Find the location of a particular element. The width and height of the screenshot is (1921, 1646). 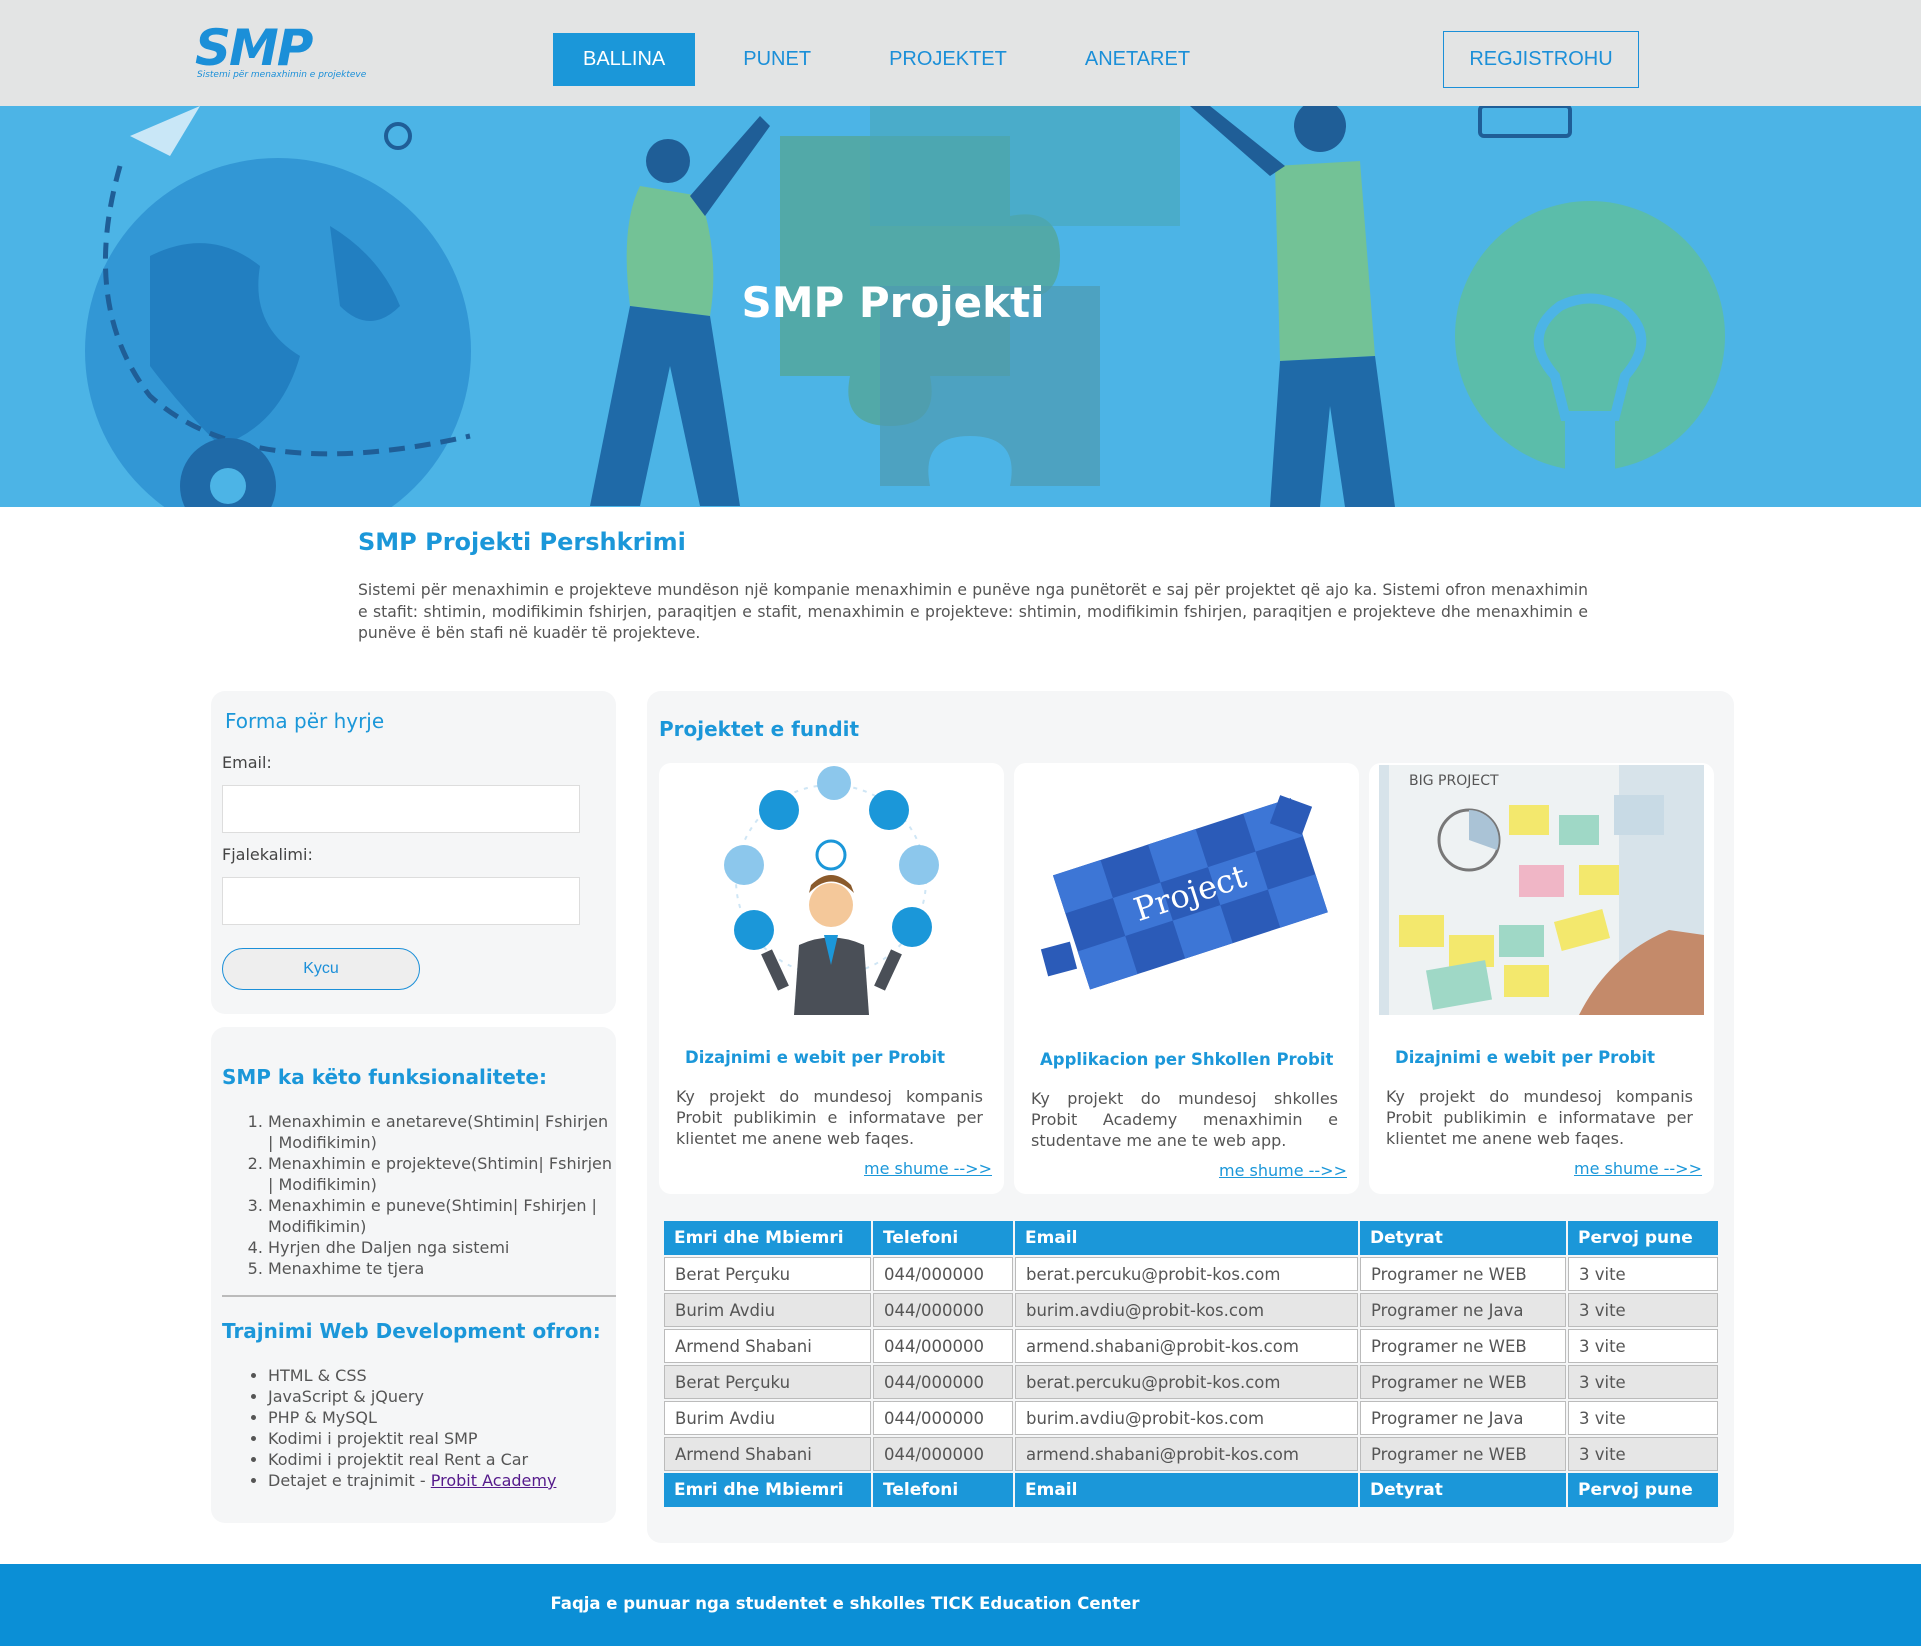

logo-subtitle: Sistemi për menaxhimin e projekteve is located at coordinates (282, 75).